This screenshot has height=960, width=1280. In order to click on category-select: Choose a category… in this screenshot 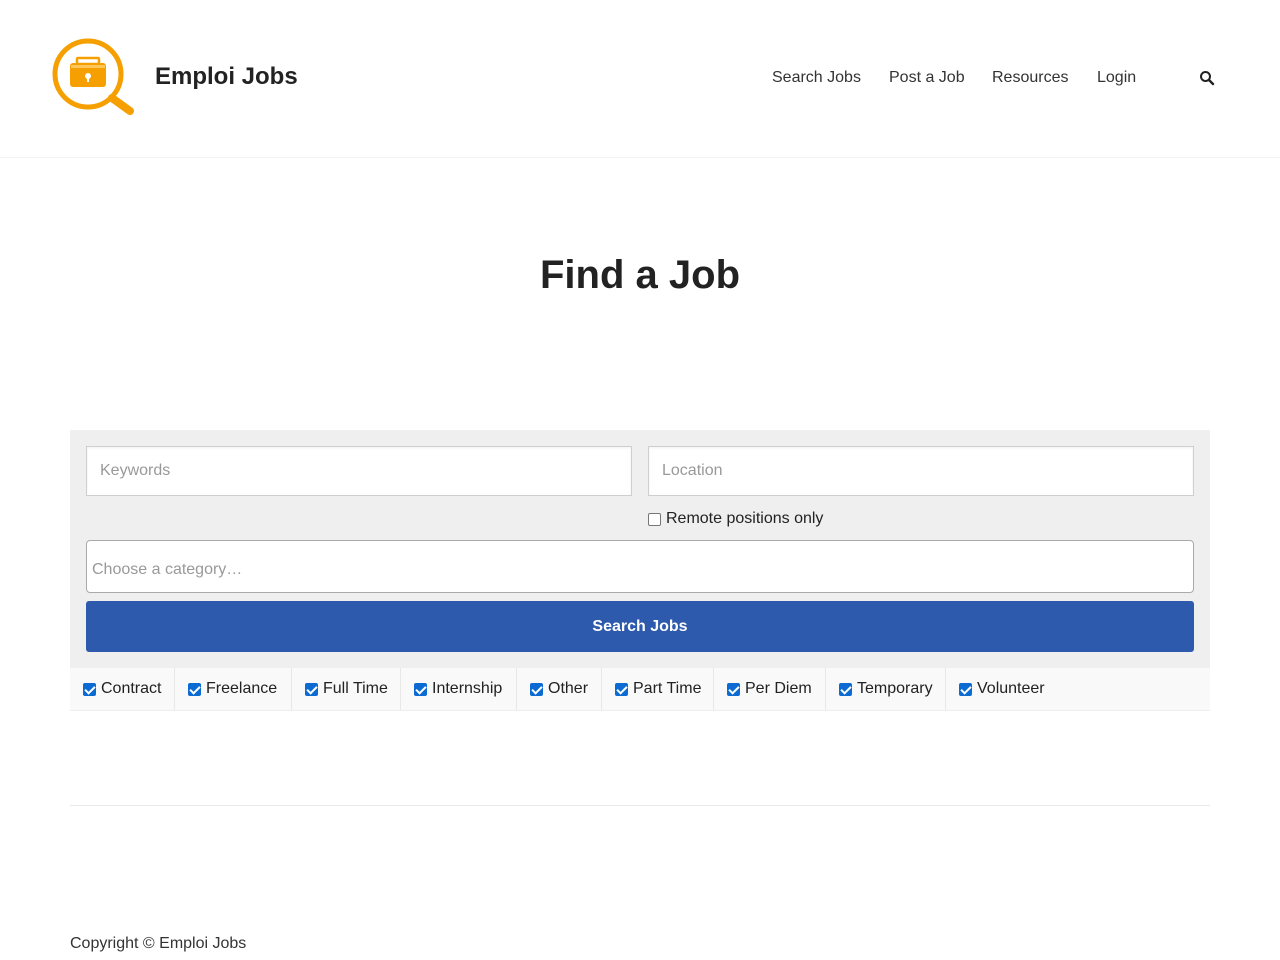, I will do `click(640, 566)`.